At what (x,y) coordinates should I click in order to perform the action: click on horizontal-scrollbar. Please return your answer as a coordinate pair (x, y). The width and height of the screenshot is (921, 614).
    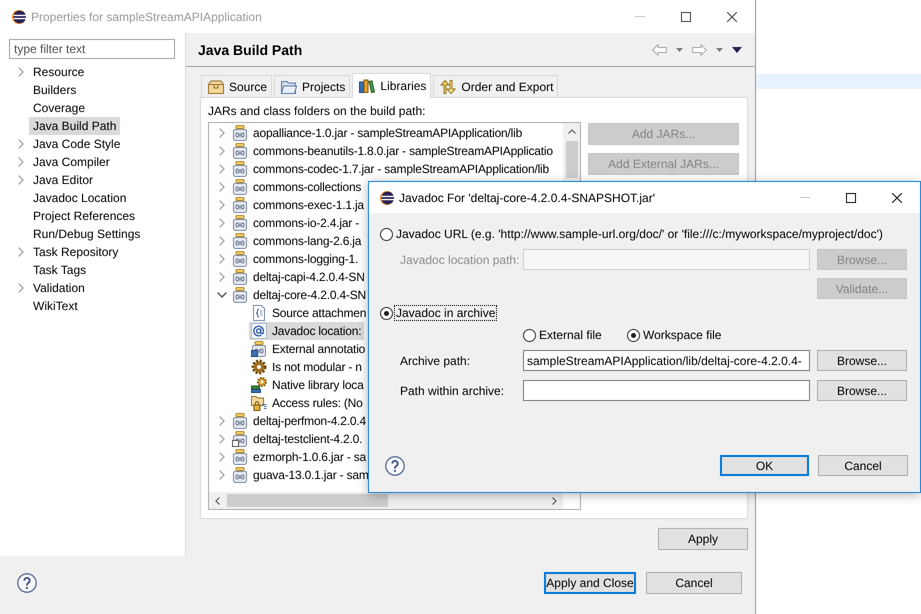
    Looking at the image, I should click on (386, 500).